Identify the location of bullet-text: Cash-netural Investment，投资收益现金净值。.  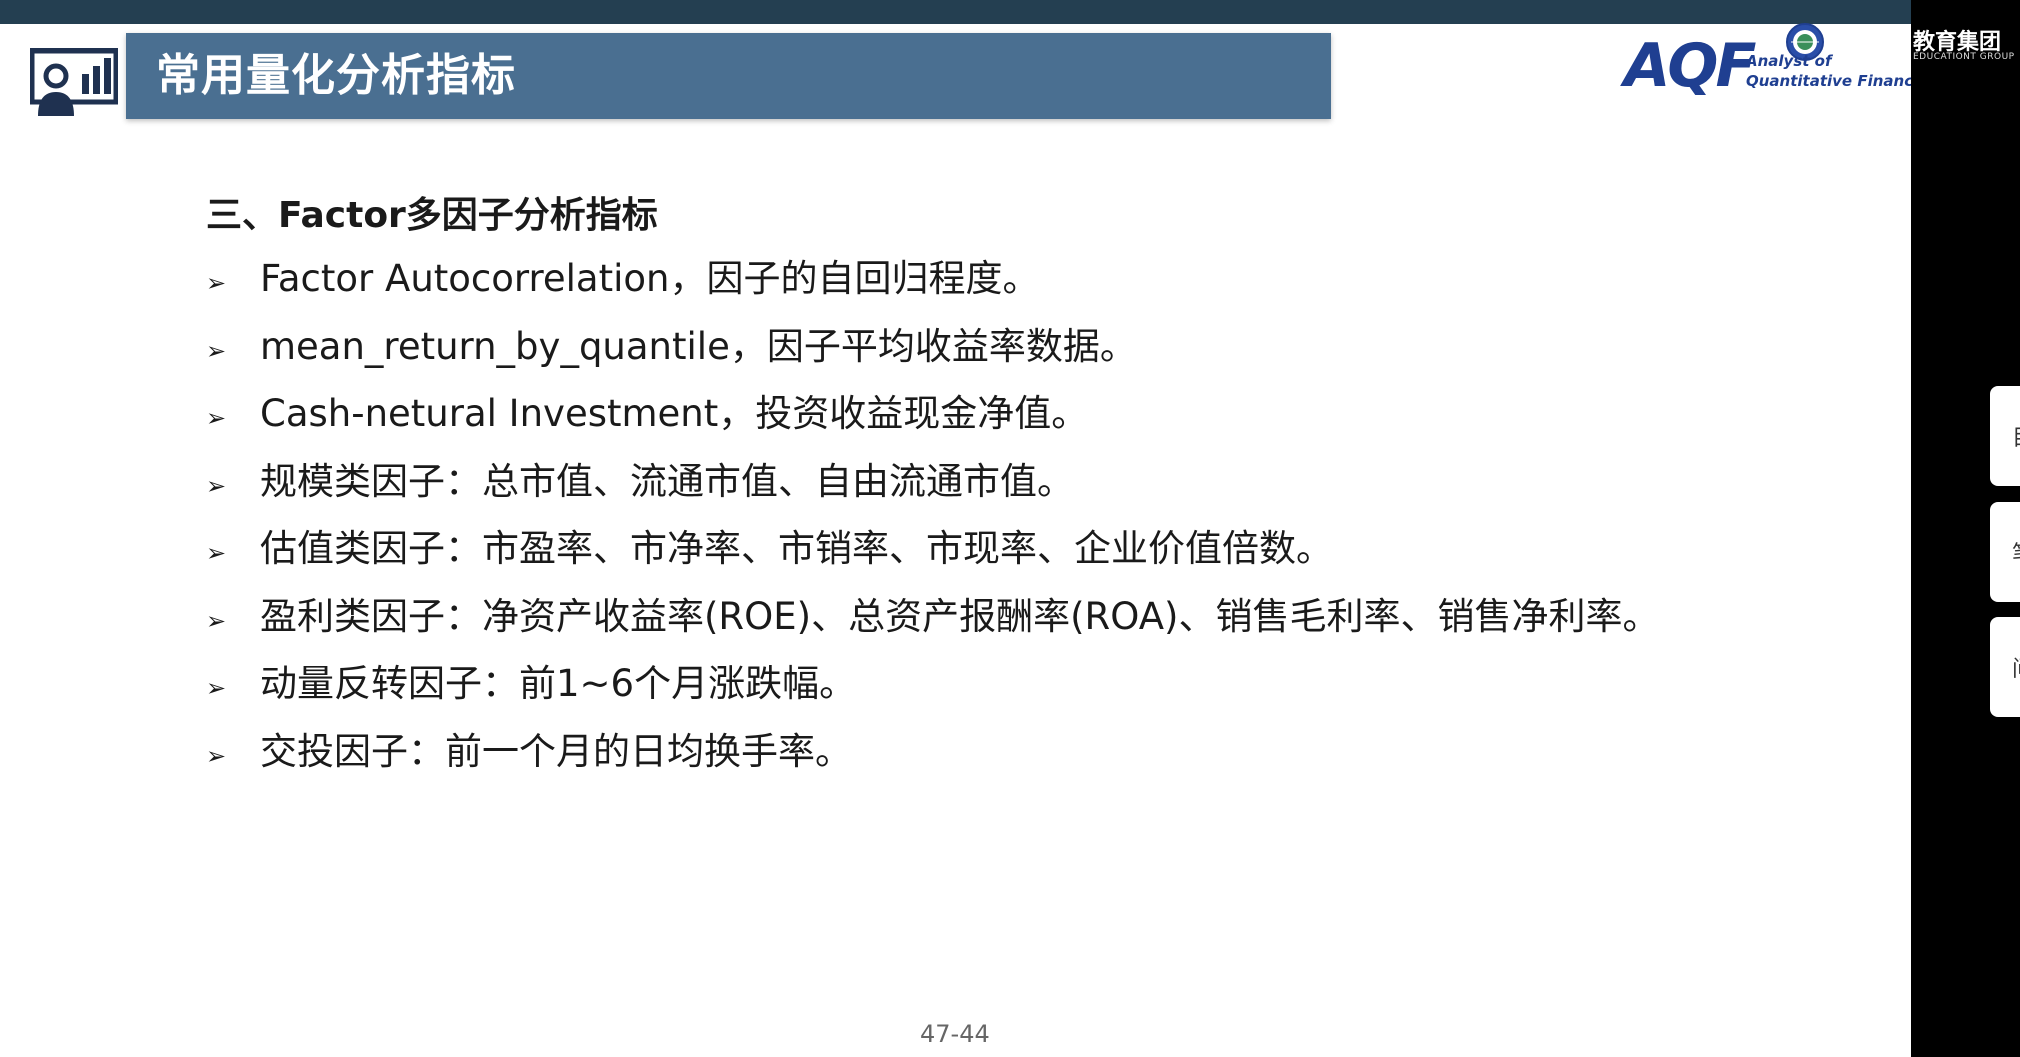
(674, 413).